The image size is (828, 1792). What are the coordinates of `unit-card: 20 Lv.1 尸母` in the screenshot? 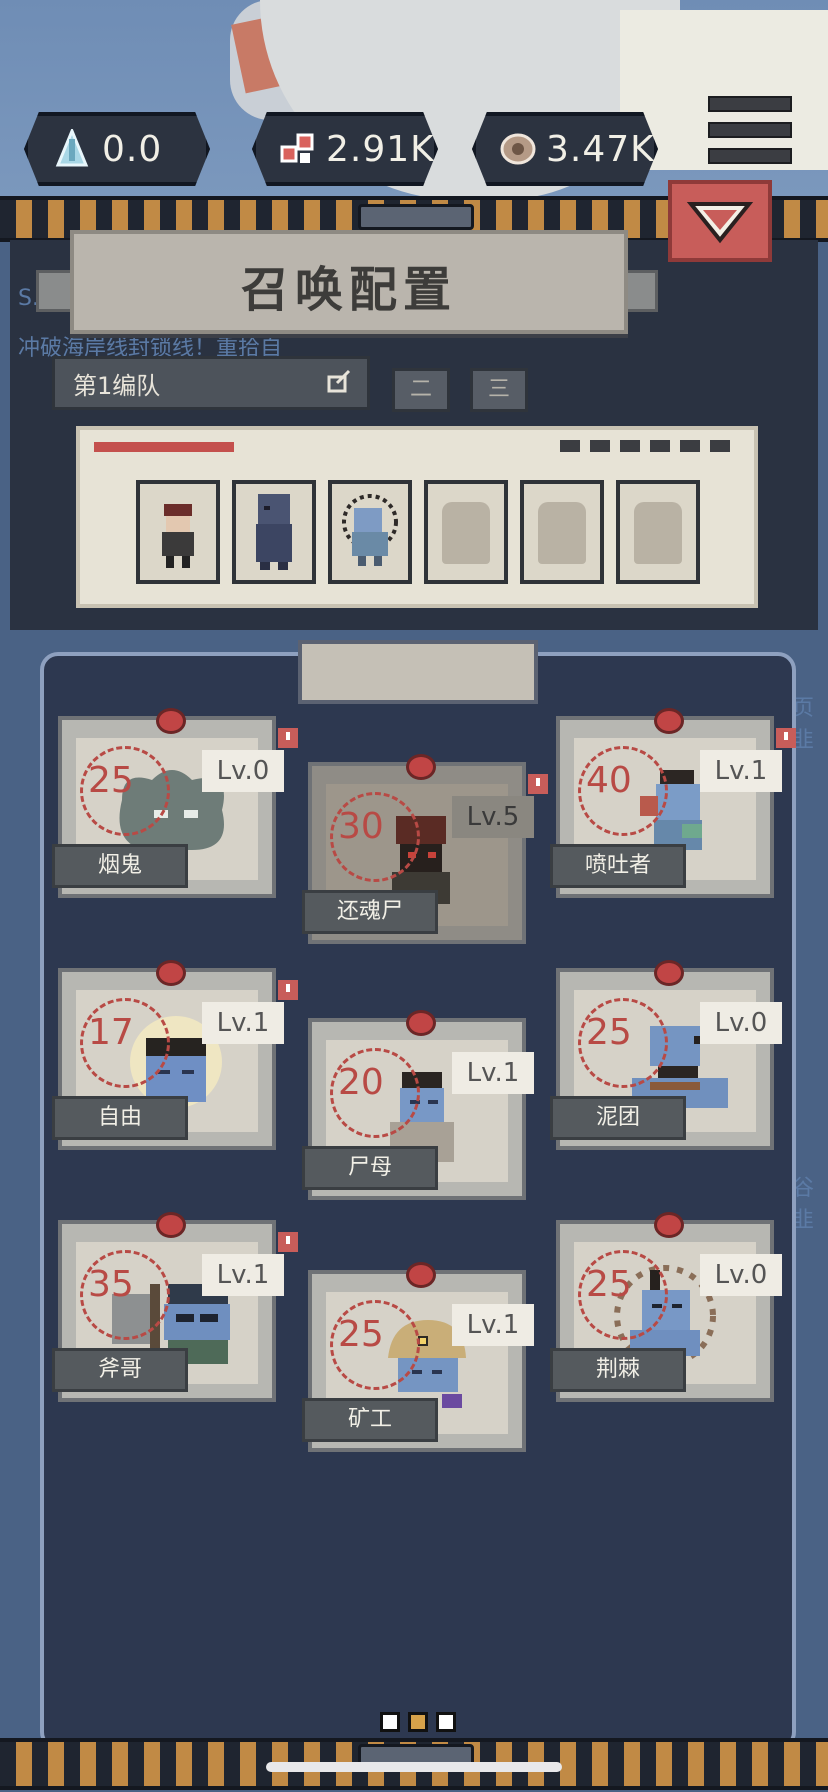 It's located at (418, 1105).